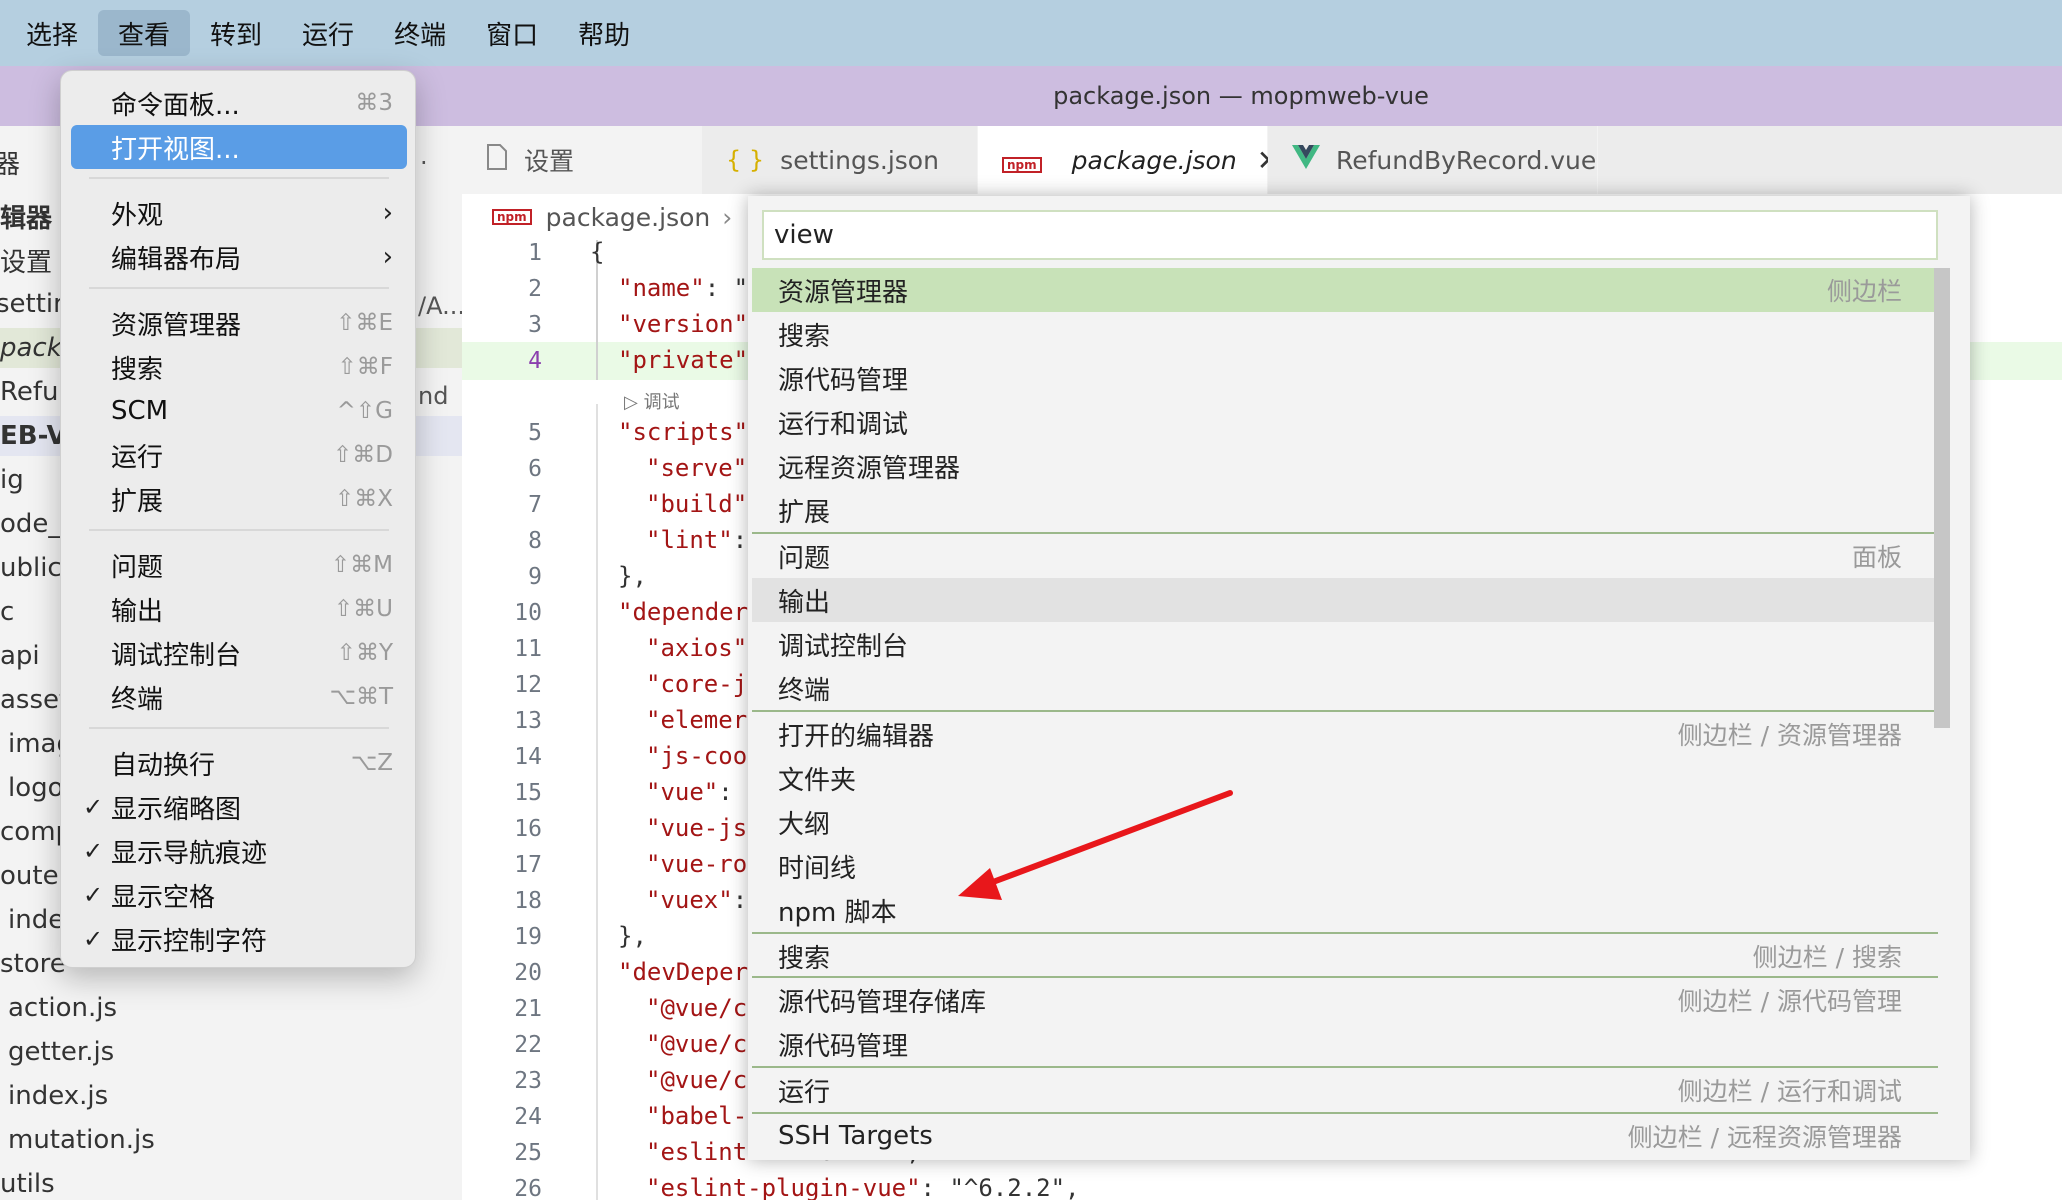 Image resolution: width=2062 pixels, height=1200 pixels. I want to click on menu-run: 运行, so click(328, 33).